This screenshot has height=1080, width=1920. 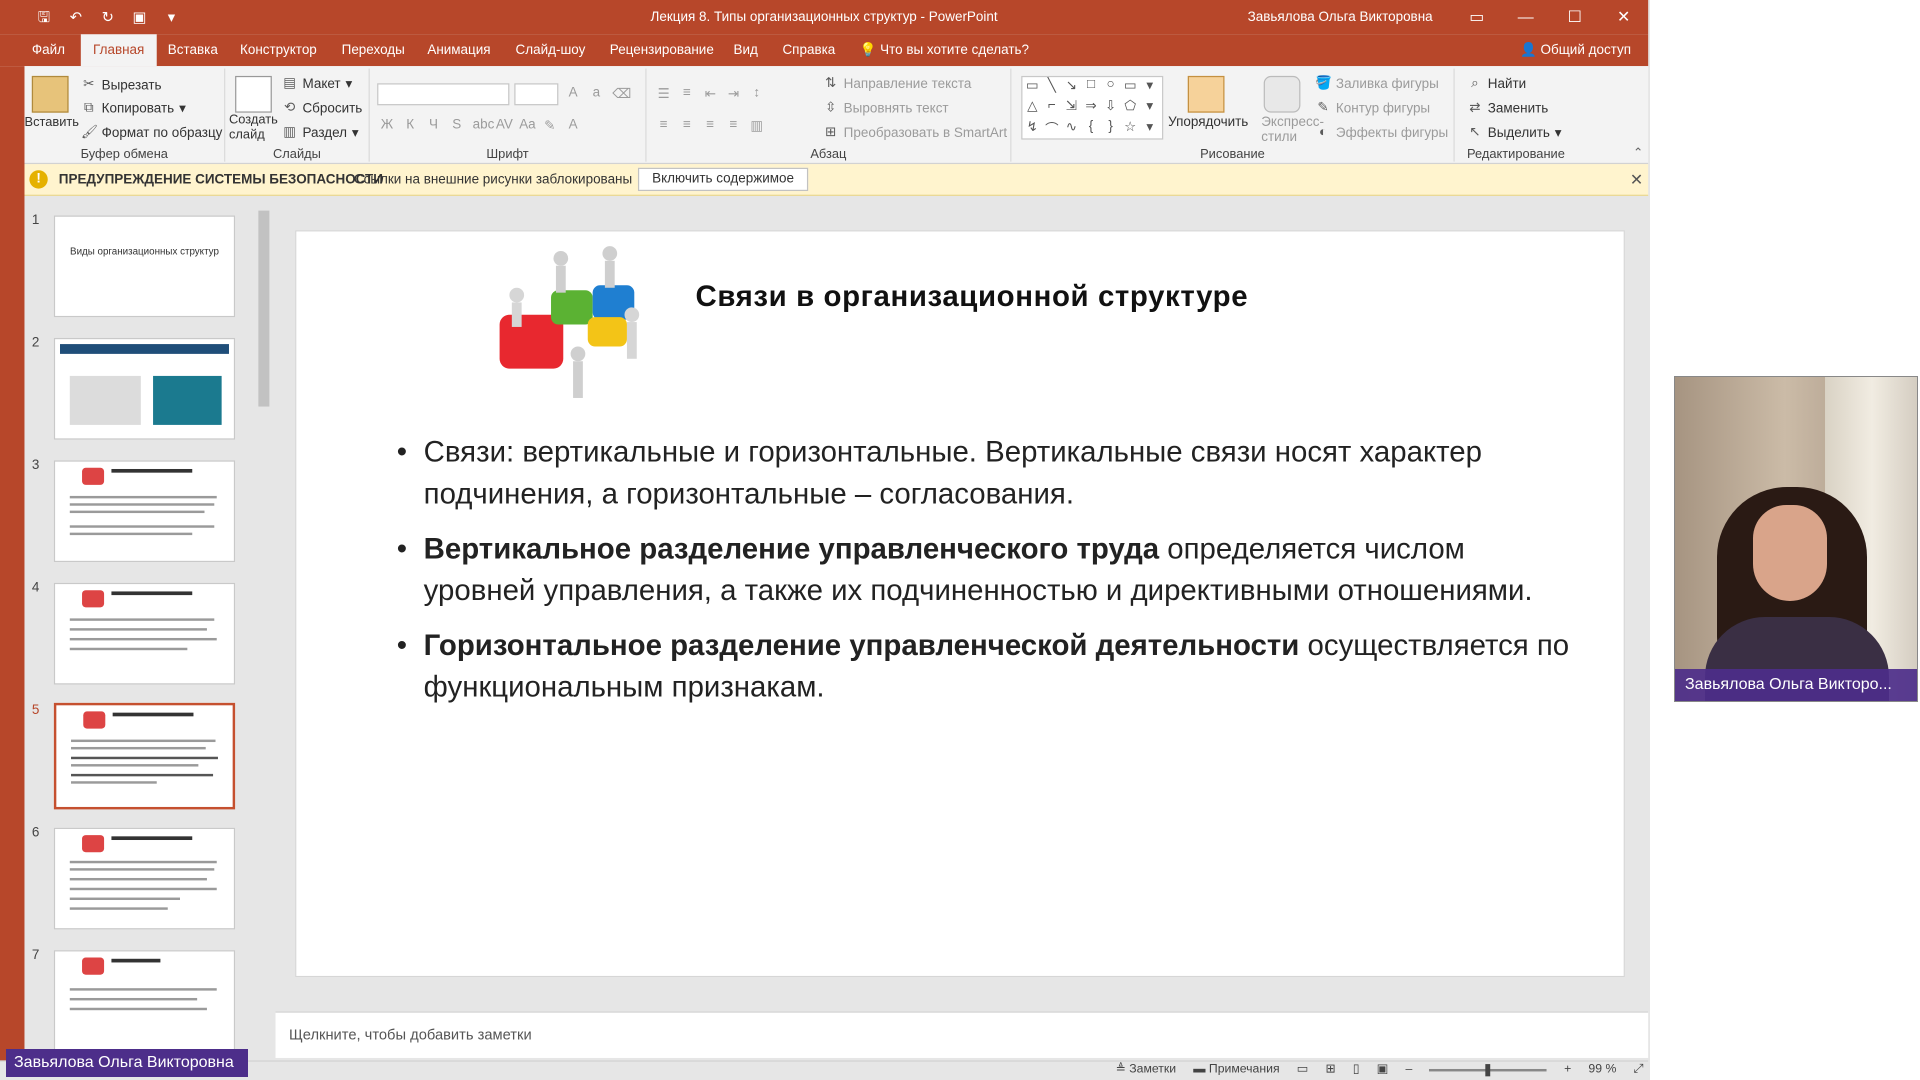 I want to click on tab-help: Справка, so click(x=808, y=50).